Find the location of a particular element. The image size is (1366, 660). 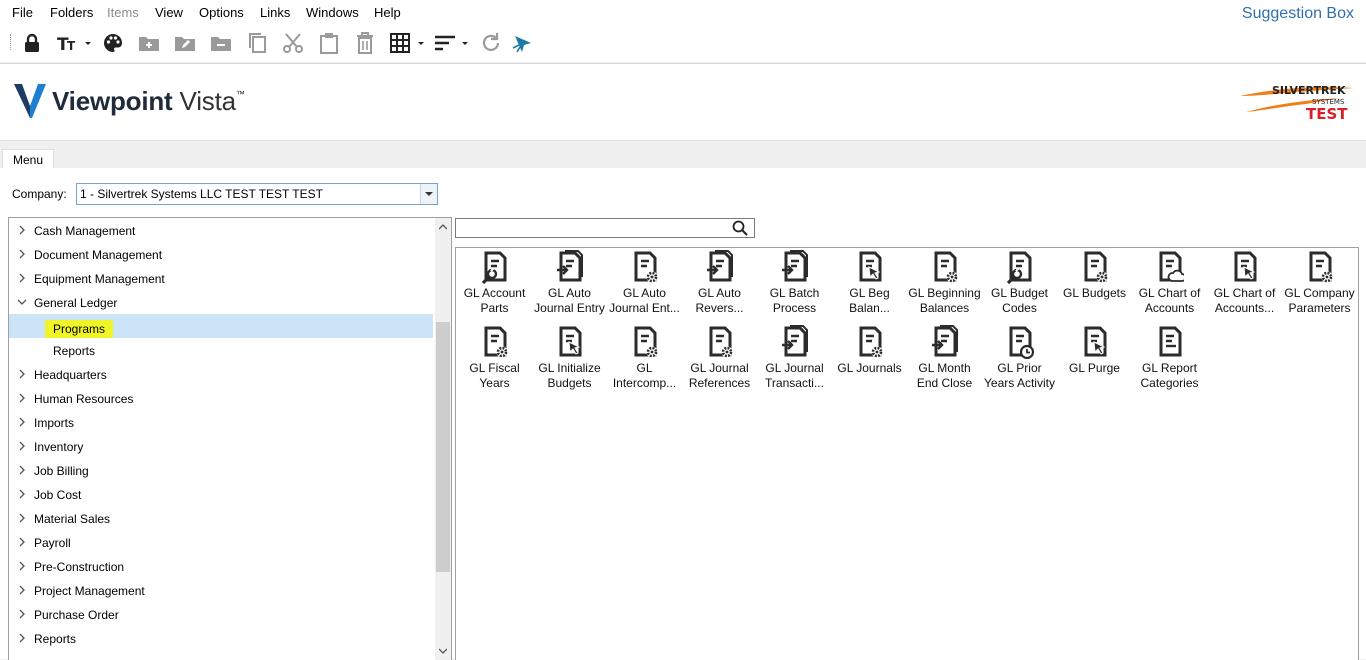

program-tile: GL Beginning Balances is located at coordinates (944, 284).